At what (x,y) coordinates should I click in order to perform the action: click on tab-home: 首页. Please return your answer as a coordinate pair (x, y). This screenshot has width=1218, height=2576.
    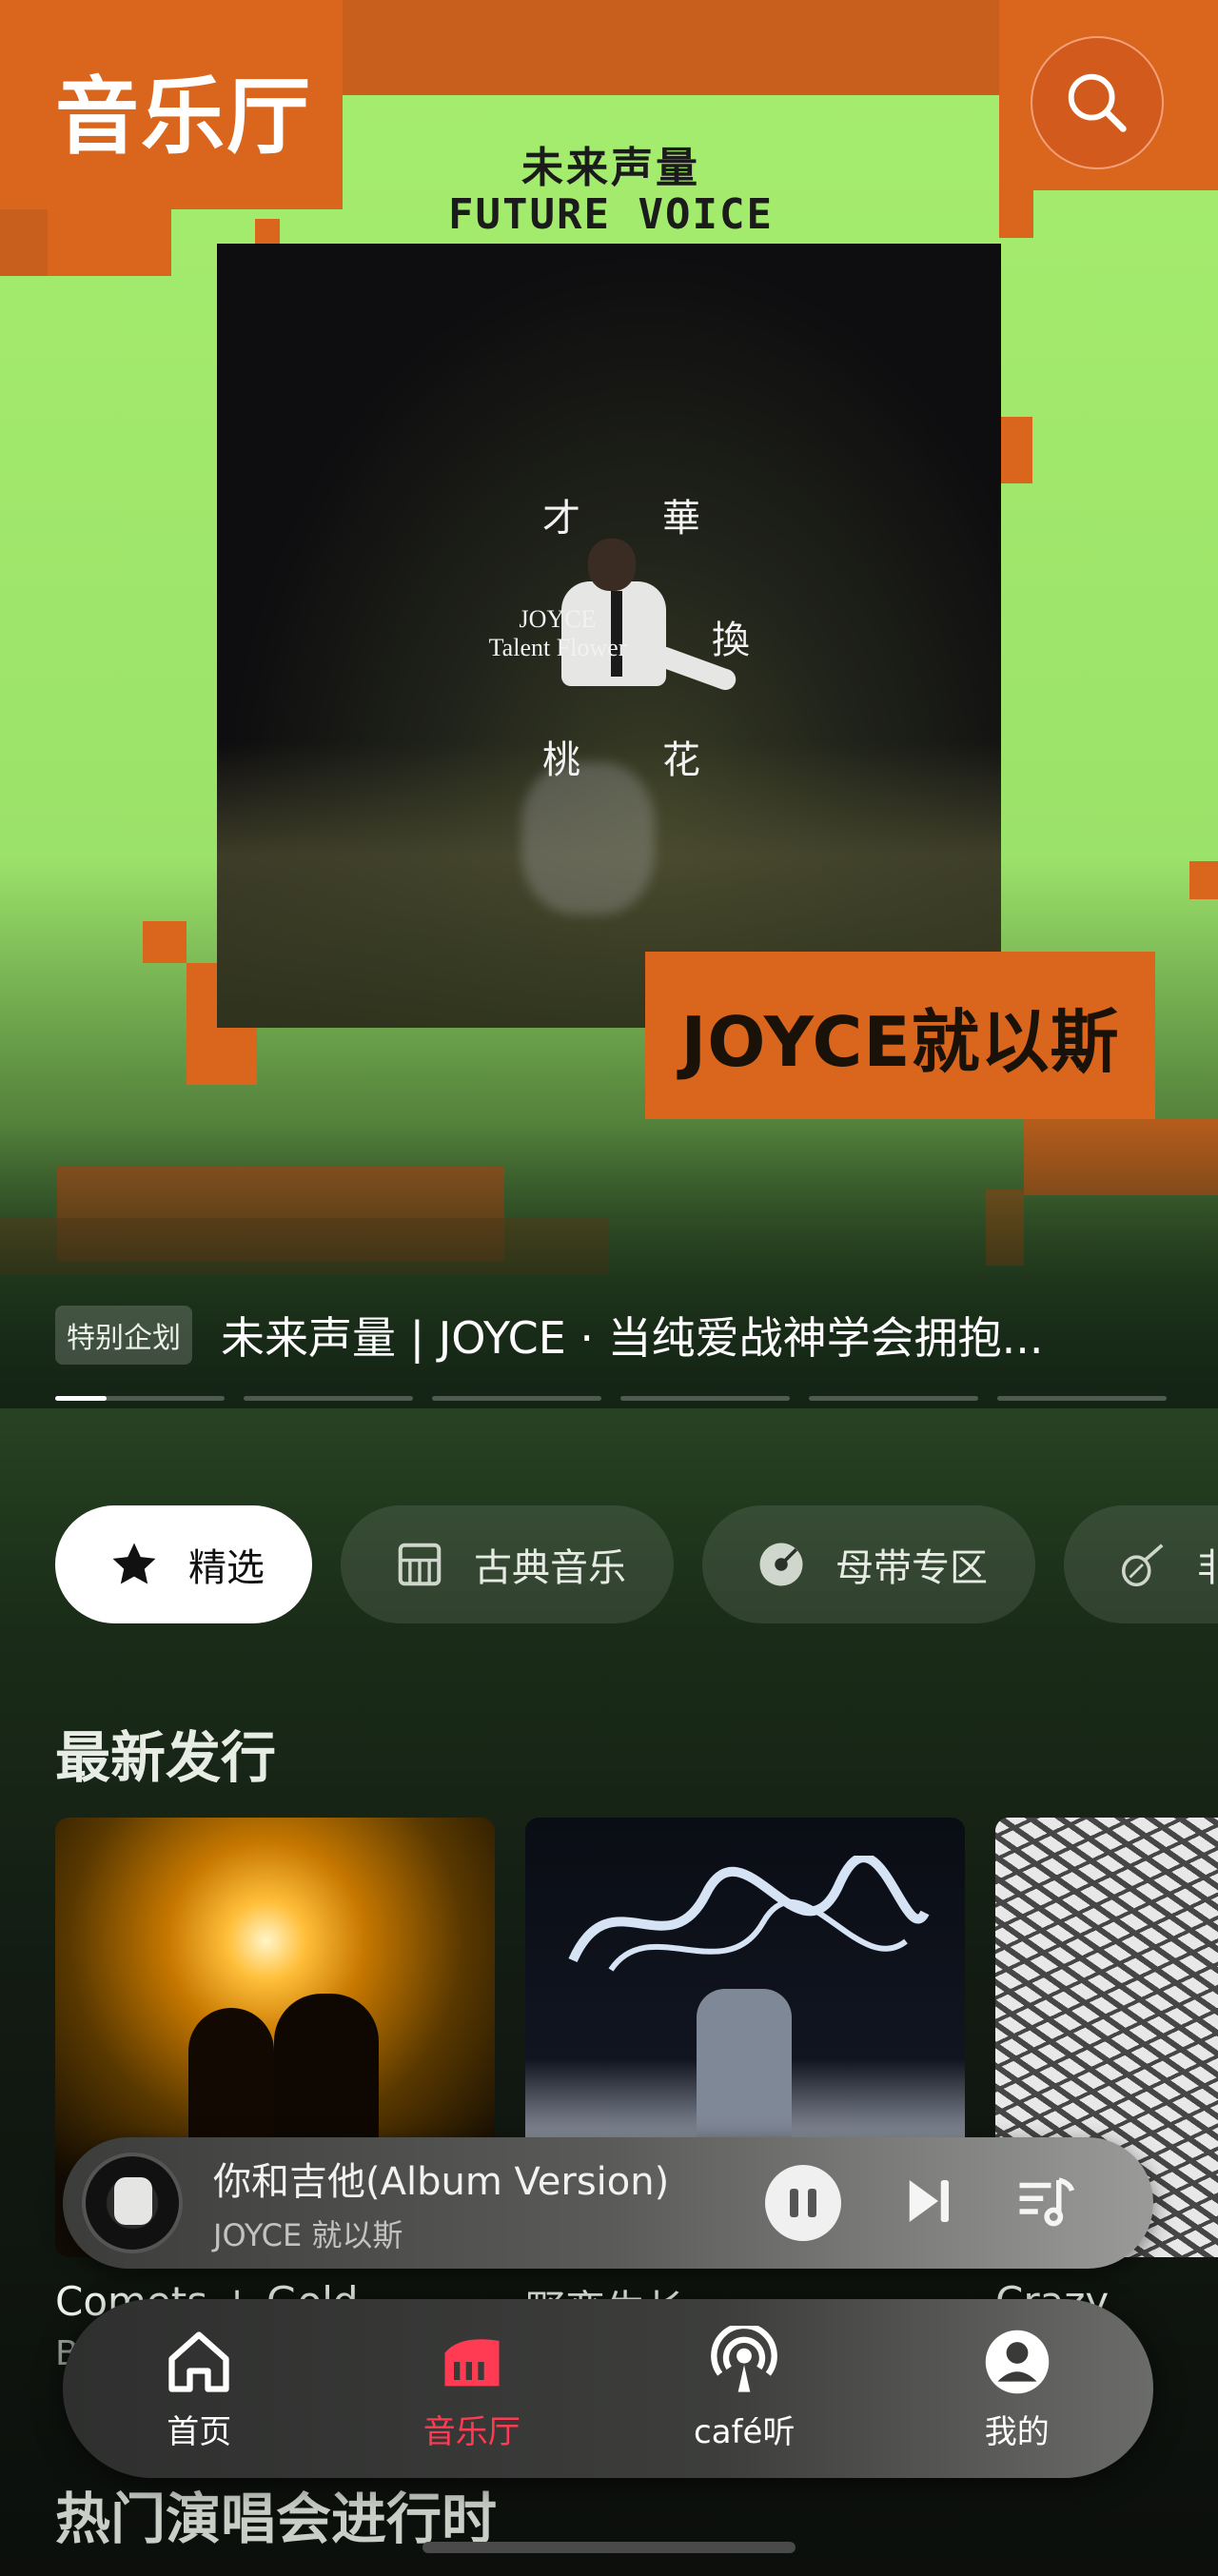
    Looking at the image, I should click on (199, 2389).